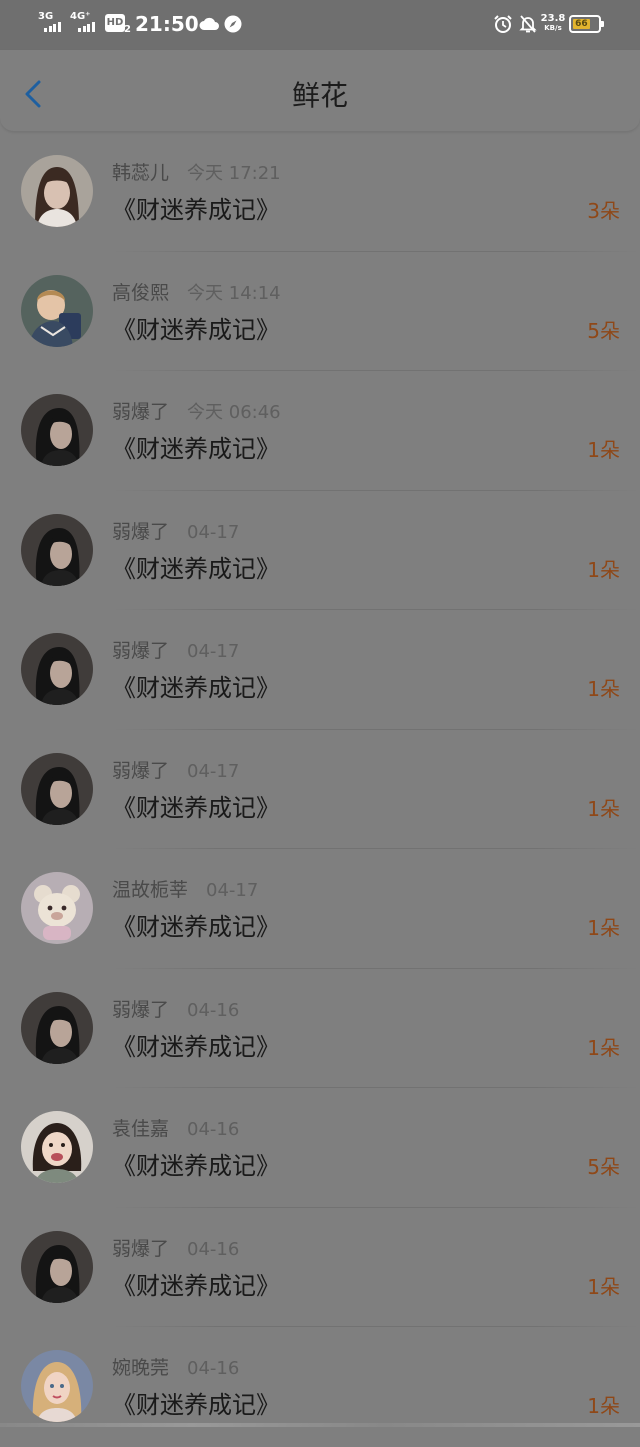 The image size is (640, 1447). Describe the element at coordinates (319, 95) in the screenshot. I see `page-title: 鲜花` at that location.